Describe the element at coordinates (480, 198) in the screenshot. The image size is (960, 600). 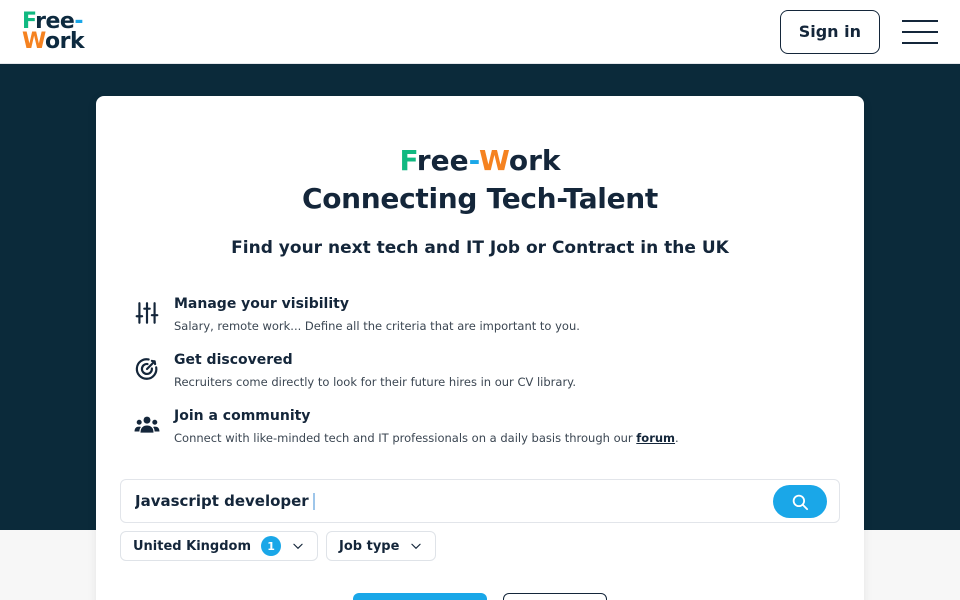
I see `tagline: Connecting Tech-Talent` at that location.